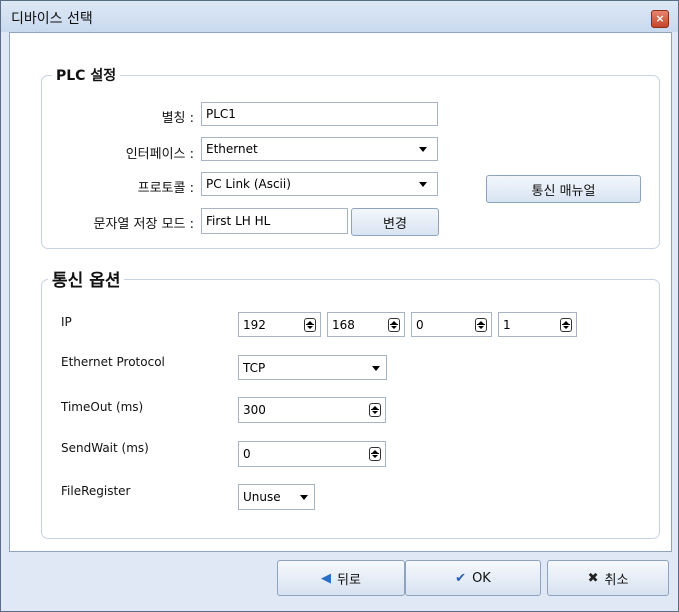 The height and width of the screenshot is (612, 679). Describe the element at coordinates (86, 75) in the screenshot. I see `plc-settings-title: PLC 설정` at that location.